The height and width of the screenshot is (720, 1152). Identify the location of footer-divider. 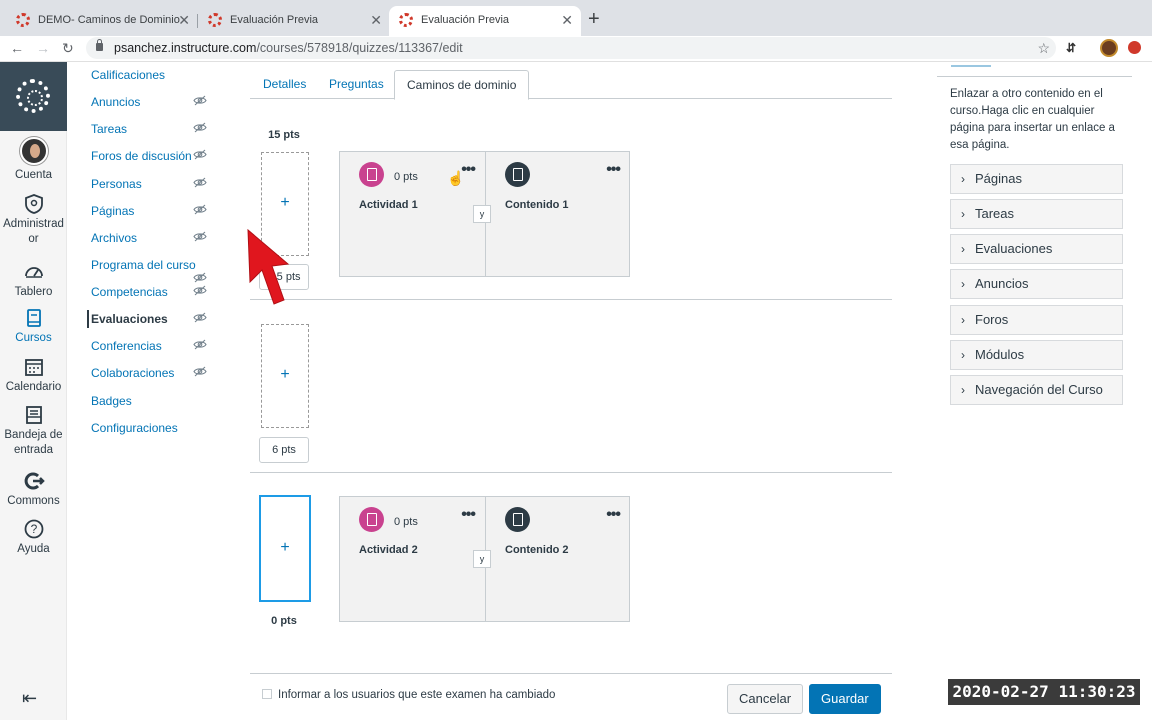
(571, 673).